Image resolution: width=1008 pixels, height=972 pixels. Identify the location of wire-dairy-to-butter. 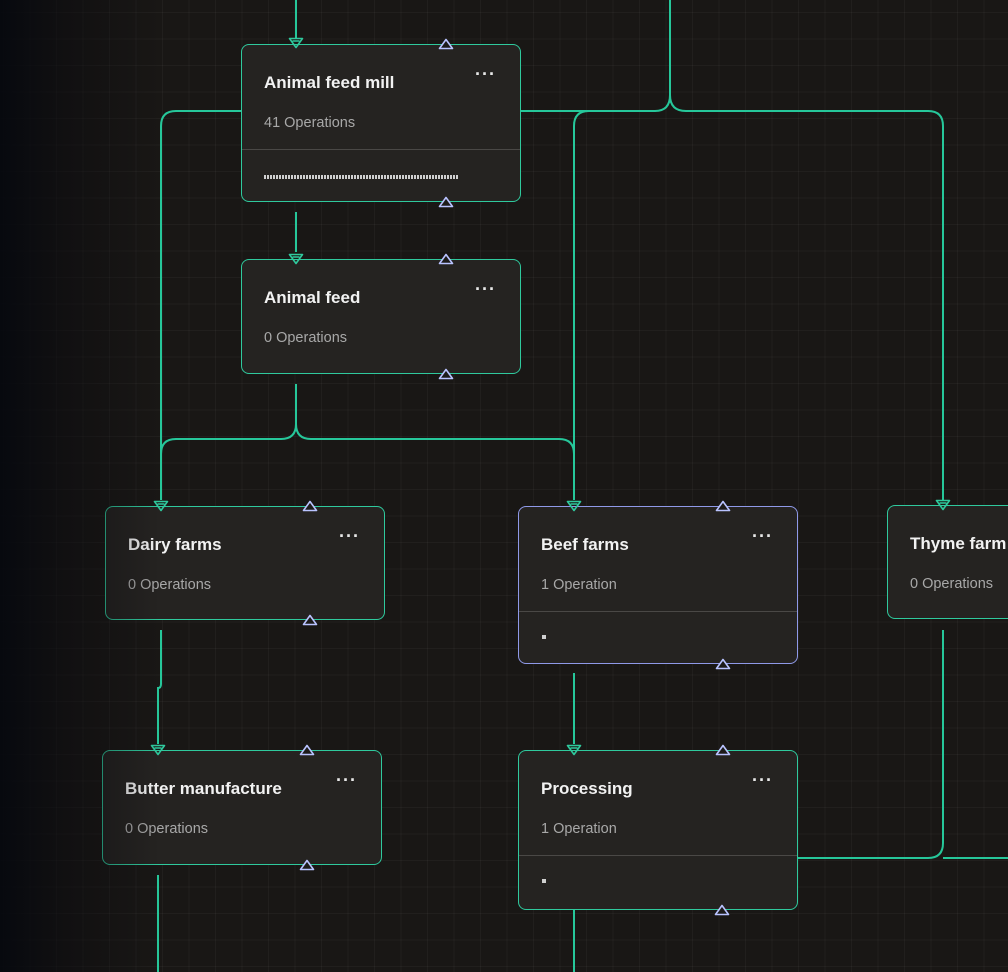
(159, 687).